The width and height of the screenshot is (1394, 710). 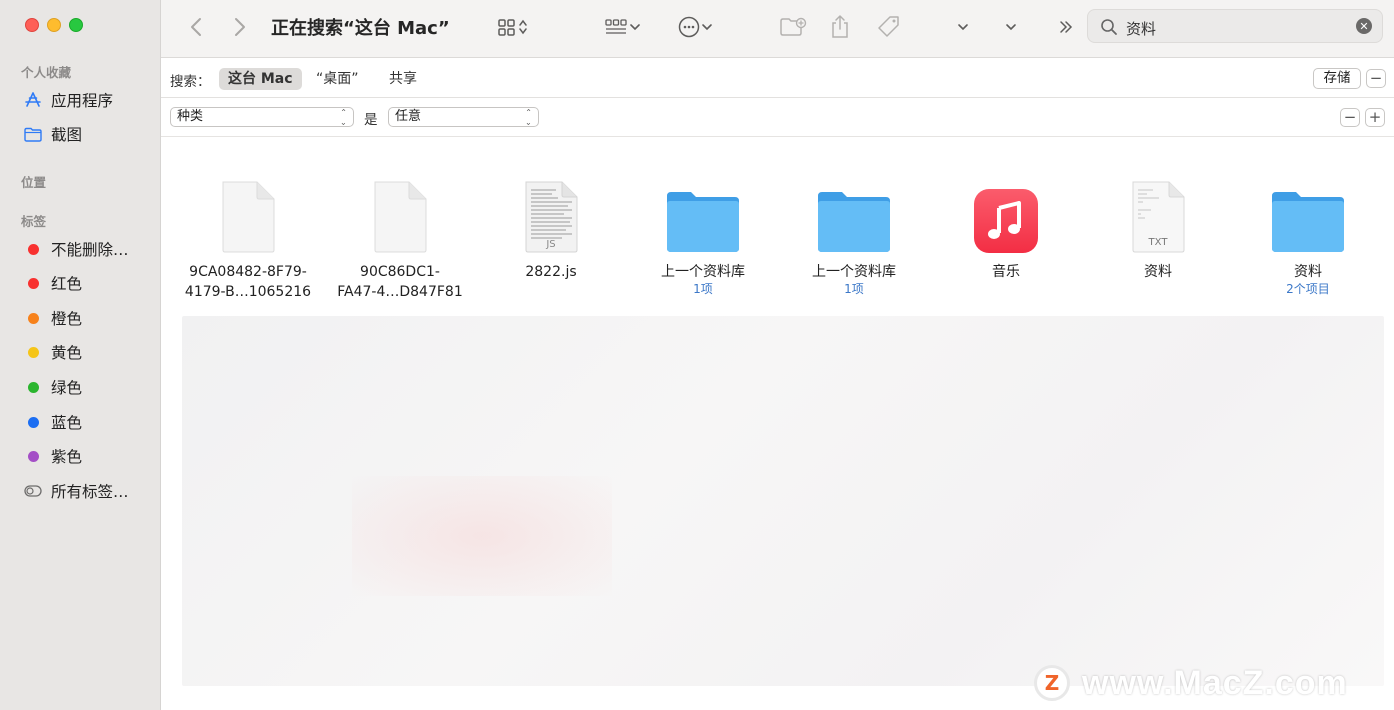 I want to click on favorites-header: 个人收藏, so click(x=46, y=72).